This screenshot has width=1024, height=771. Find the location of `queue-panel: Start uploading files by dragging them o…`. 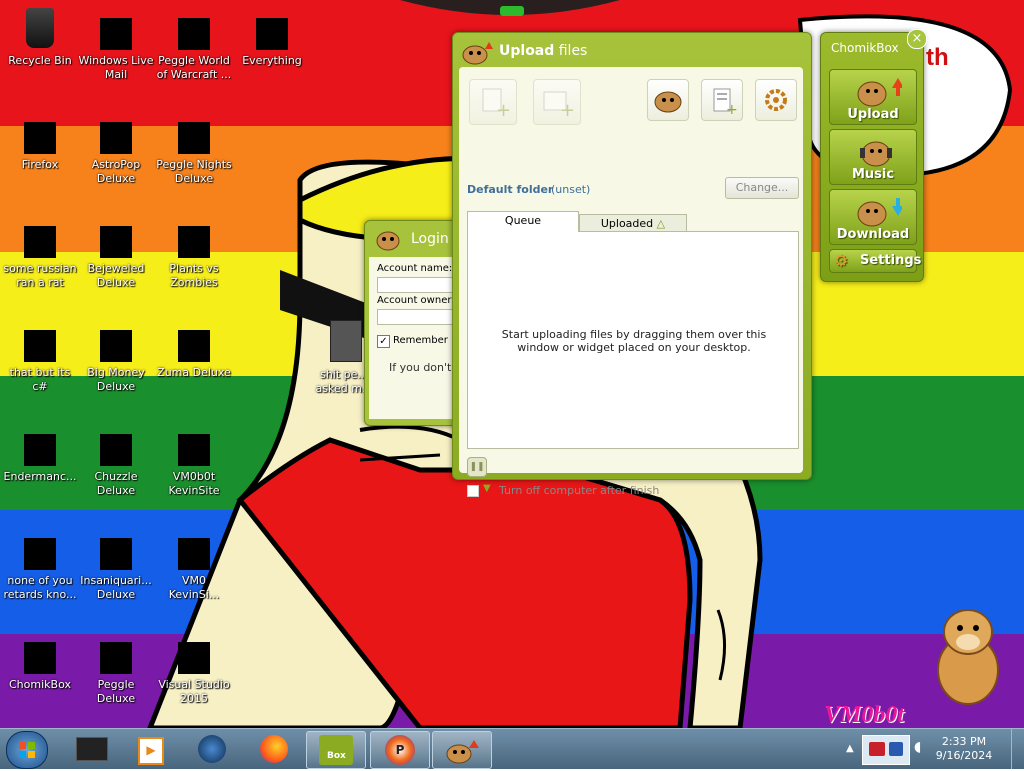

queue-panel: Start uploading files by dragging them o… is located at coordinates (633, 340).